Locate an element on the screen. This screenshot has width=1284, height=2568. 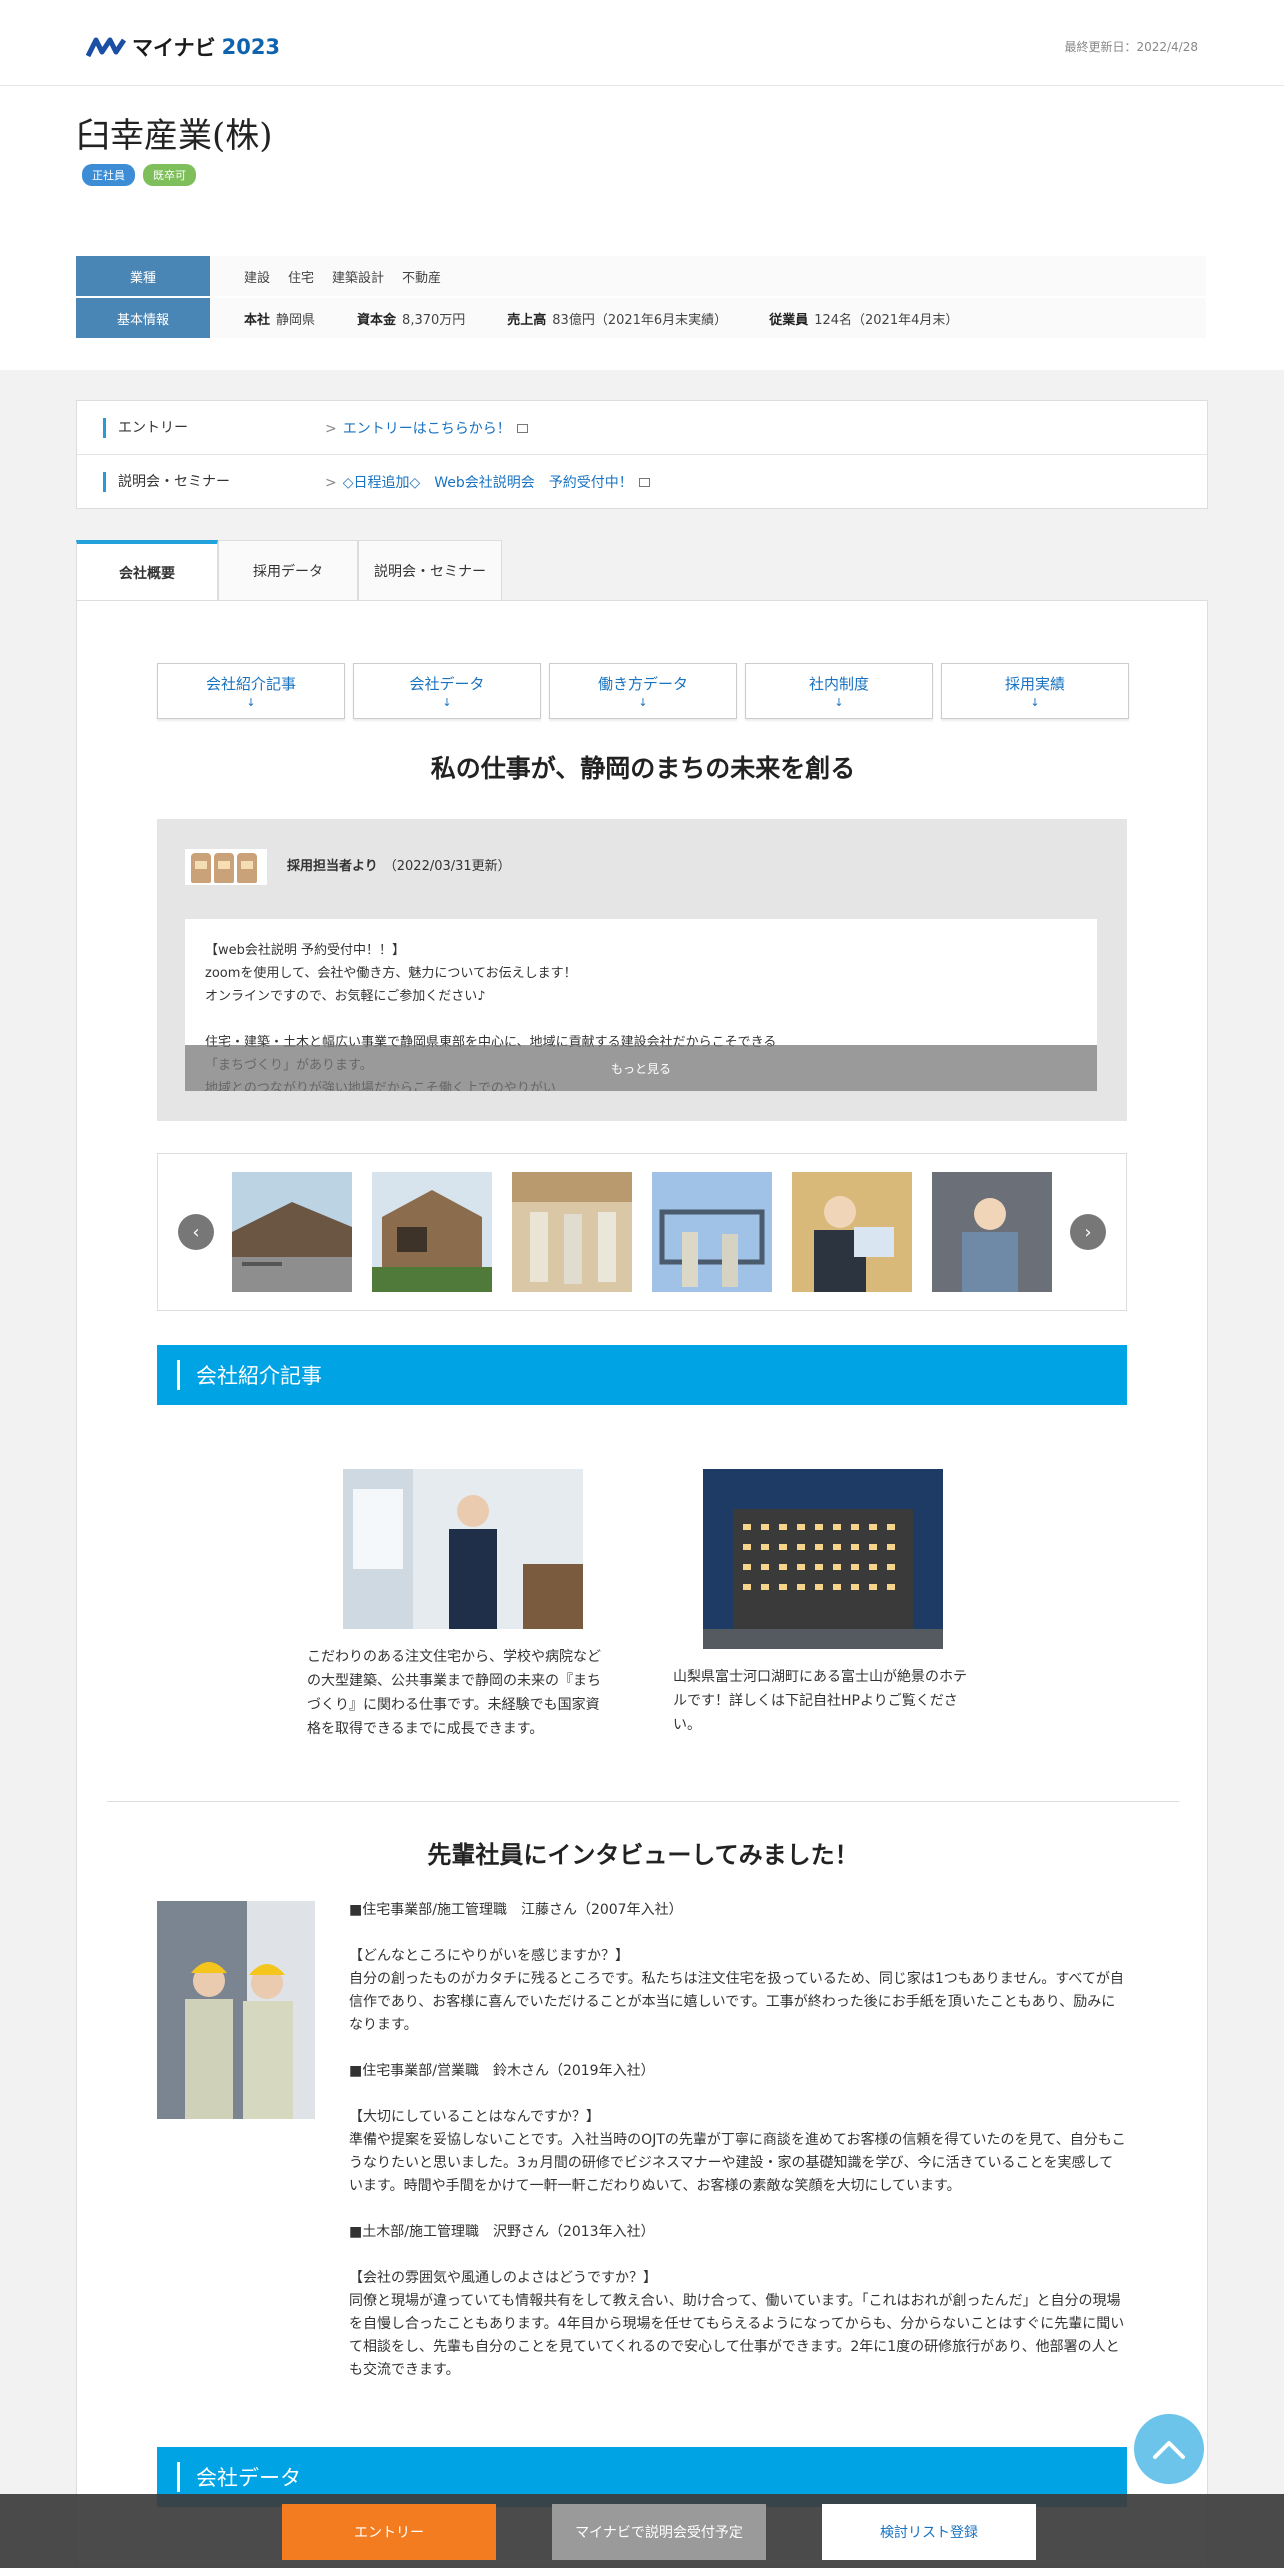
capital-info: 資本金 8,370万円 is located at coordinates (411, 320).